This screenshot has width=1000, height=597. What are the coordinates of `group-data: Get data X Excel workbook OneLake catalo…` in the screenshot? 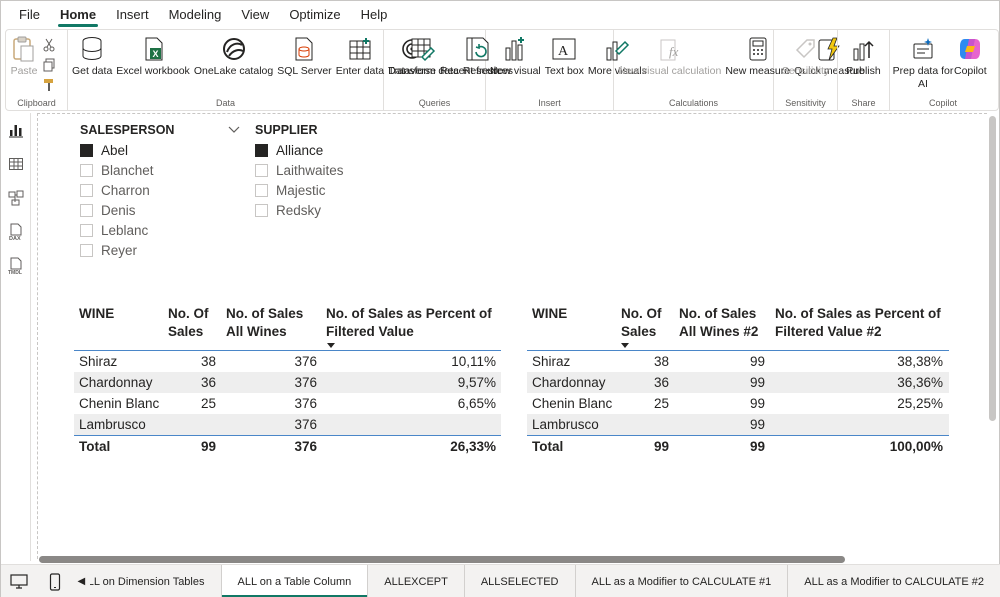 It's located at (290, 70).